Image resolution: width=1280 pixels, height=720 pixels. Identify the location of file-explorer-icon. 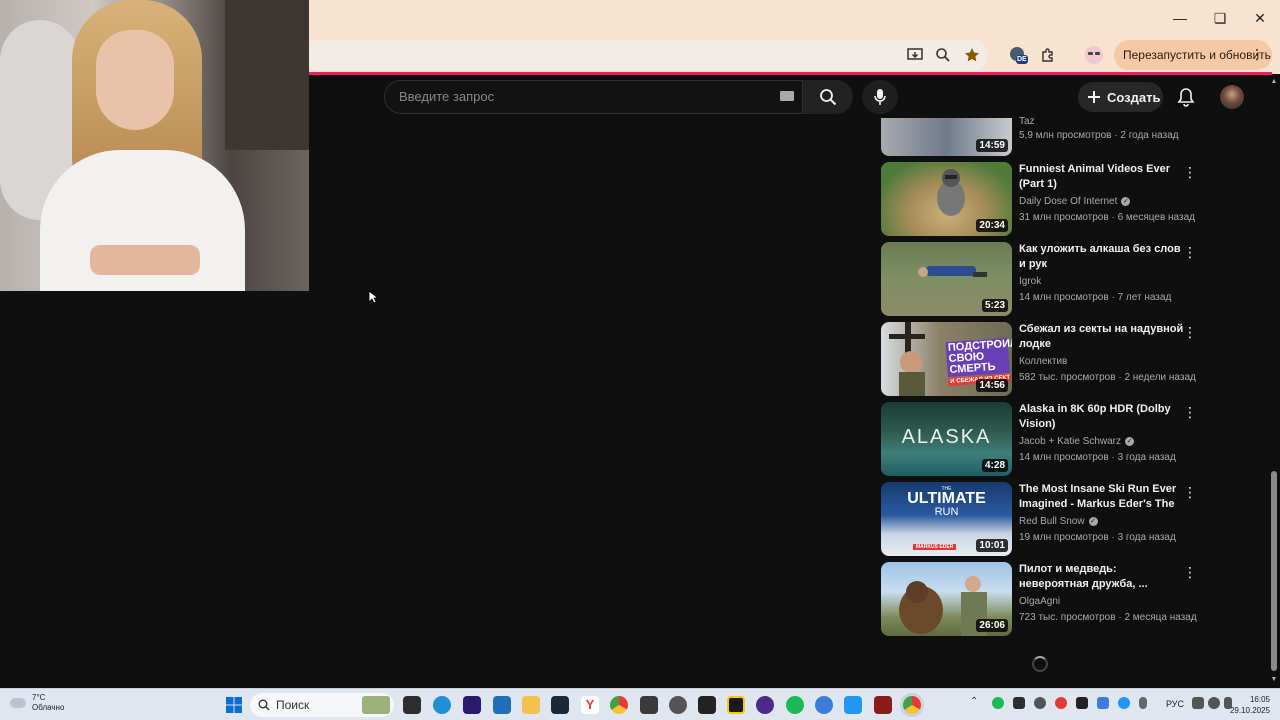
(531, 705).